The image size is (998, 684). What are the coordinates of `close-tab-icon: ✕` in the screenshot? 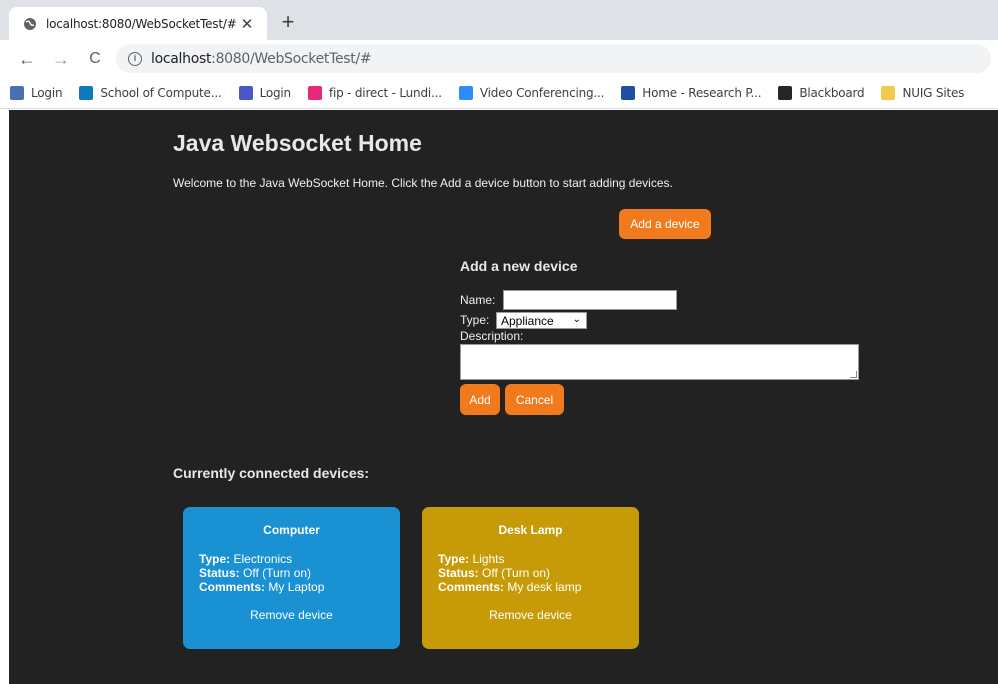 It's located at (247, 24).